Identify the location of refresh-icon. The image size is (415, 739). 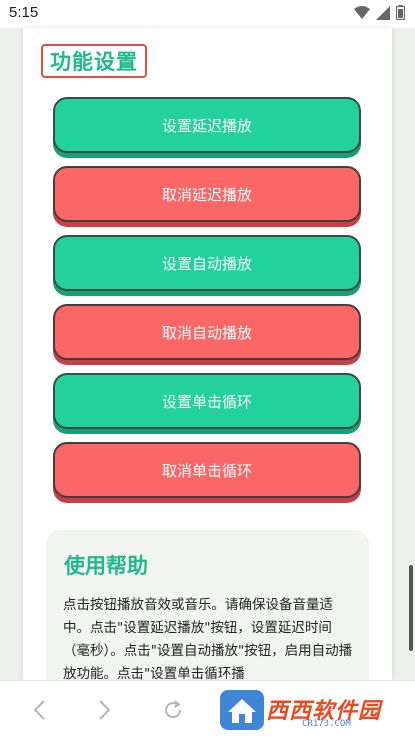
(173, 710).